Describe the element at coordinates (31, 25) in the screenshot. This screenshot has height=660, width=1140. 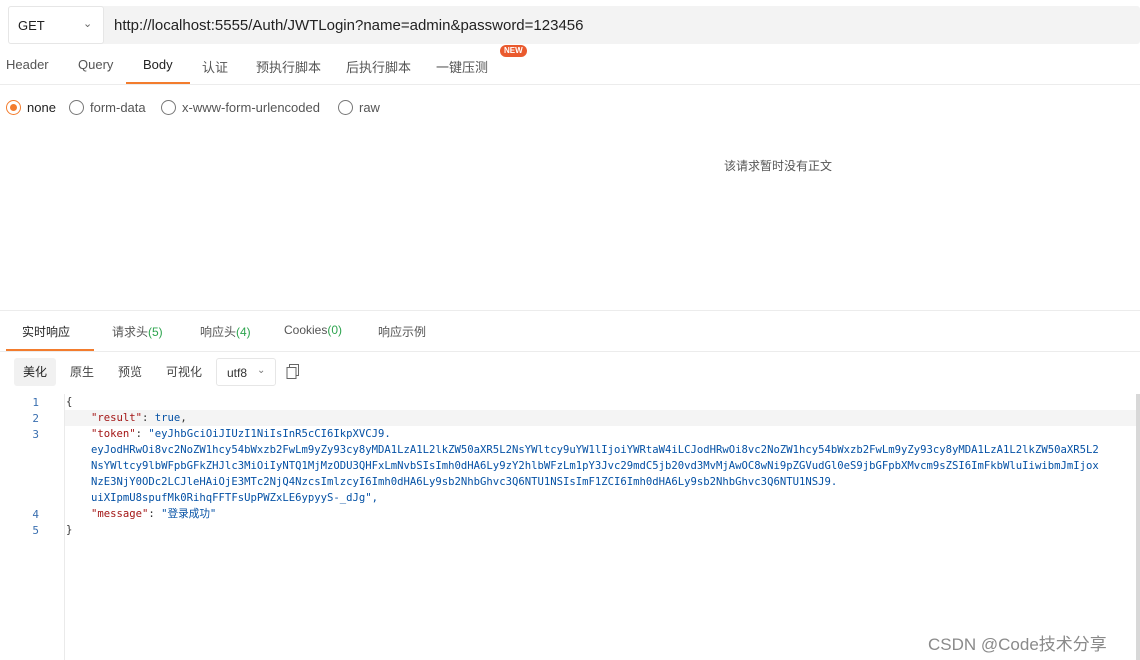
I see `method-label: GET` at that location.